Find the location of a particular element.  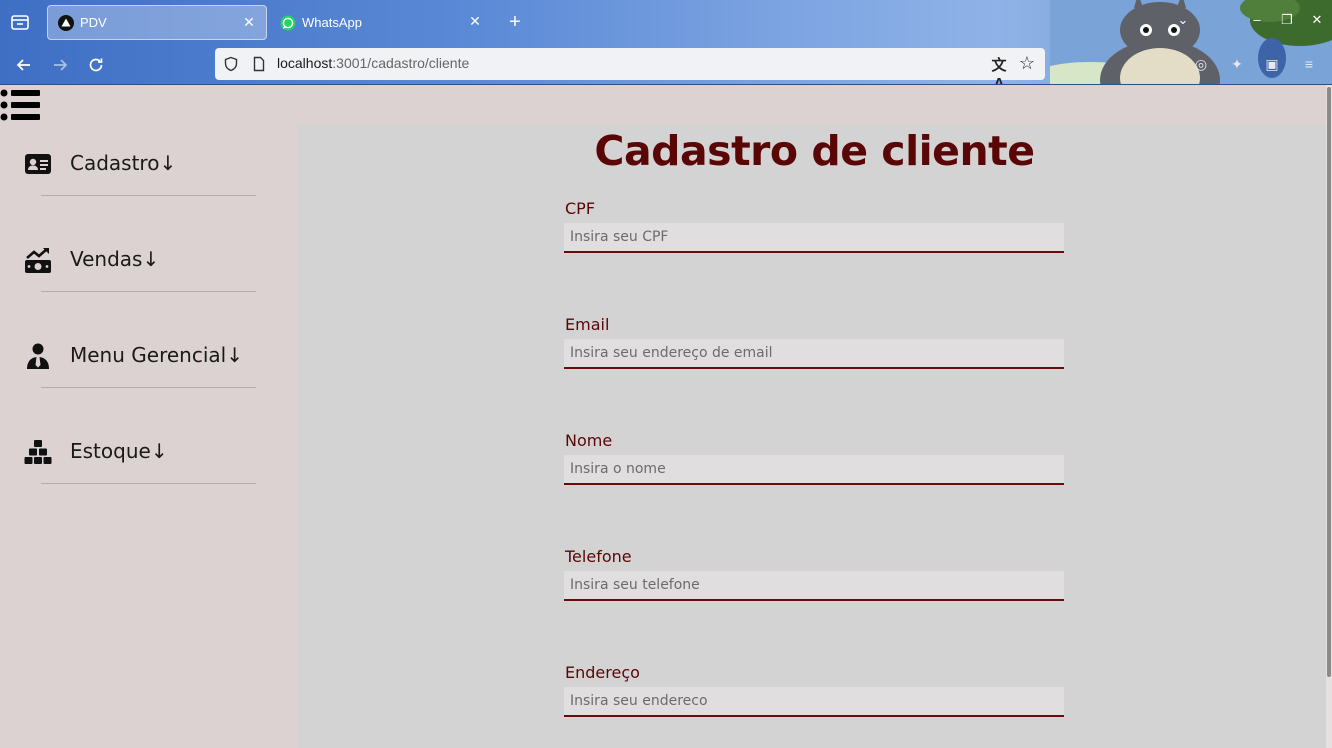

extensions-icon: ✦ is located at coordinates (1237, 64).